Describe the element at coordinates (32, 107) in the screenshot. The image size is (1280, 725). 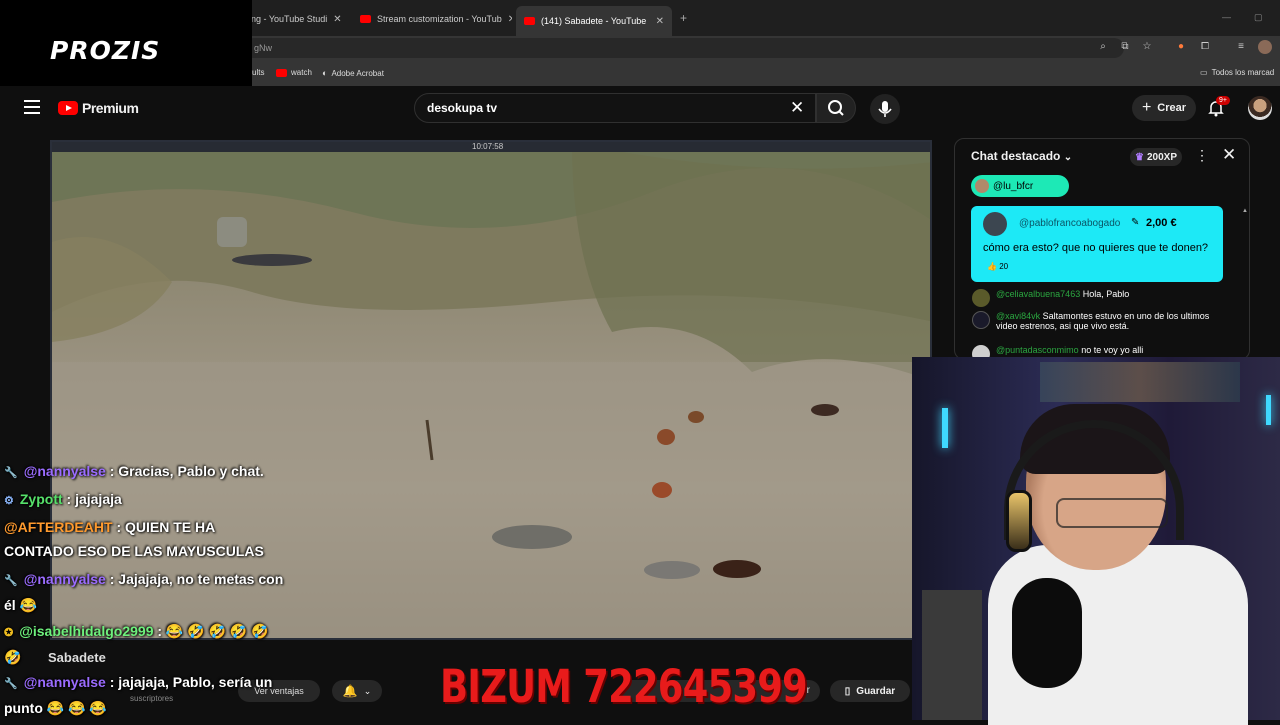
I see `hamburger-menu-icon` at that location.